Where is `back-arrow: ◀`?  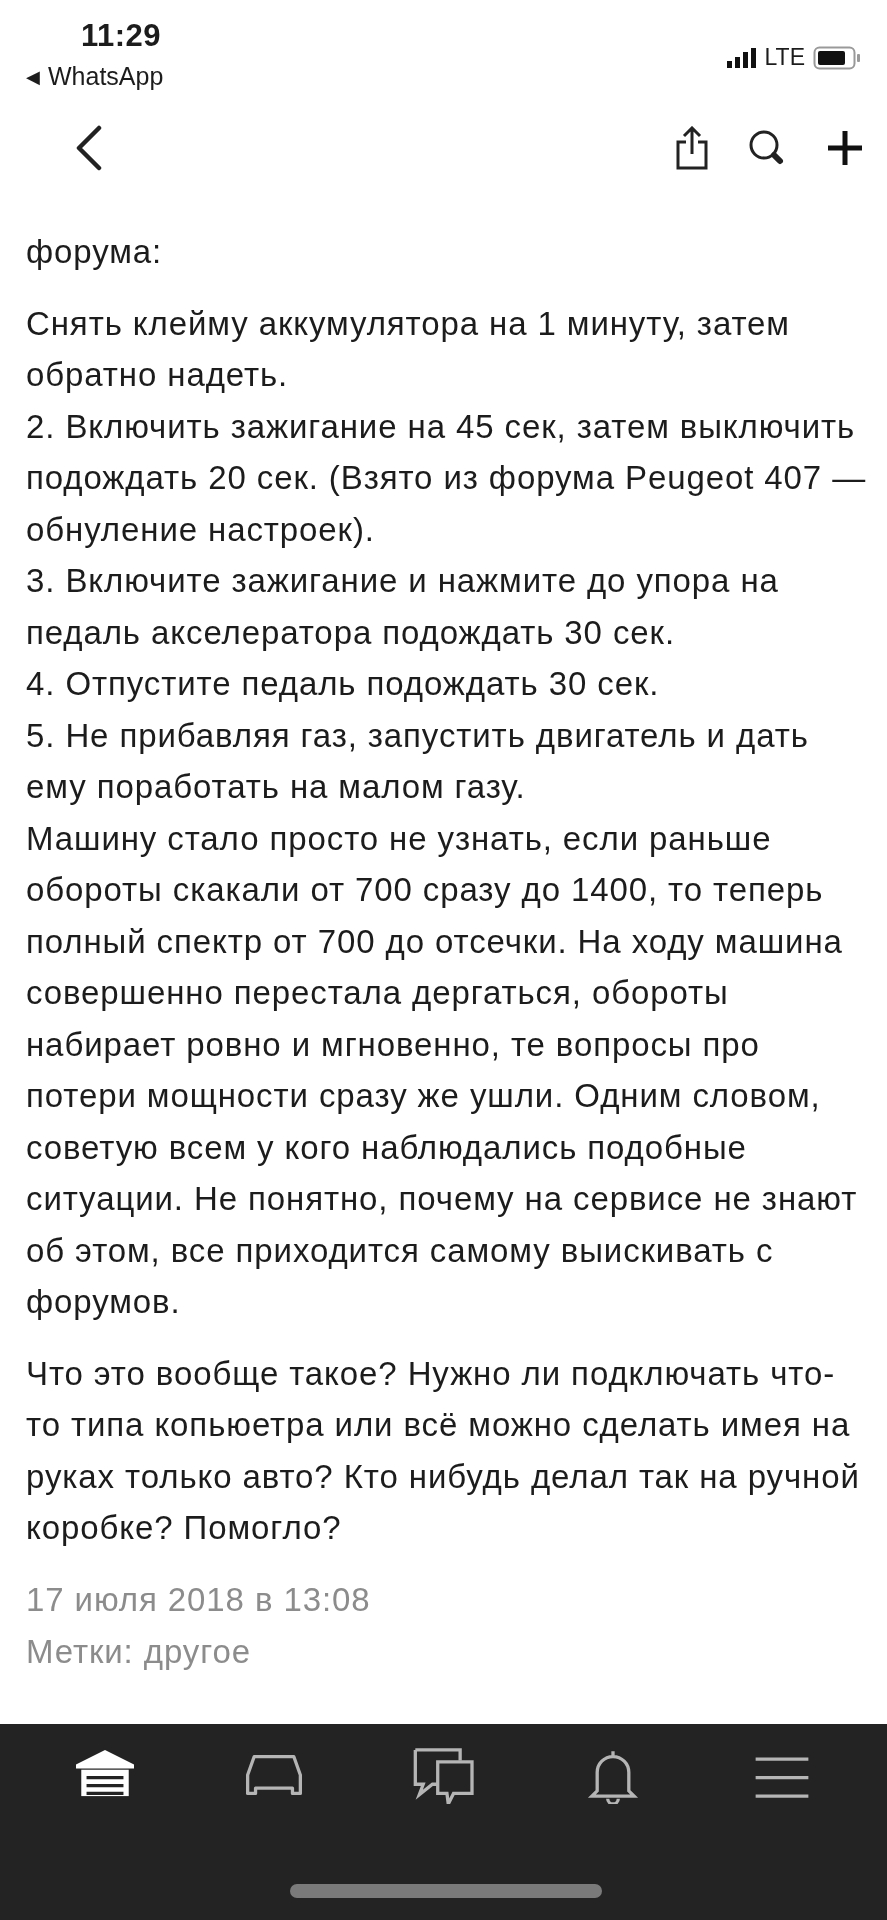 back-arrow: ◀ is located at coordinates (33, 76).